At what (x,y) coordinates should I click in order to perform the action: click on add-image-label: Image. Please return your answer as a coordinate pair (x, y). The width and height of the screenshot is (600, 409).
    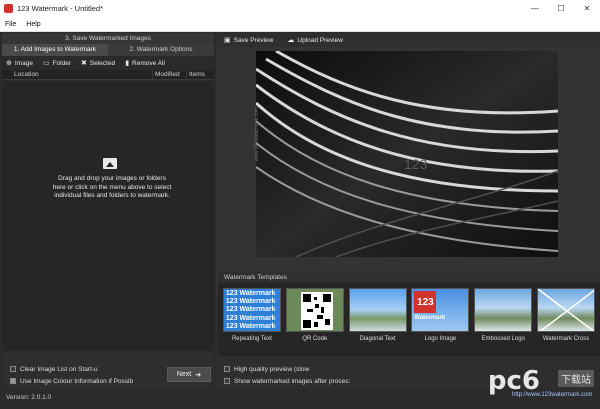
    Looking at the image, I should click on (23, 63).